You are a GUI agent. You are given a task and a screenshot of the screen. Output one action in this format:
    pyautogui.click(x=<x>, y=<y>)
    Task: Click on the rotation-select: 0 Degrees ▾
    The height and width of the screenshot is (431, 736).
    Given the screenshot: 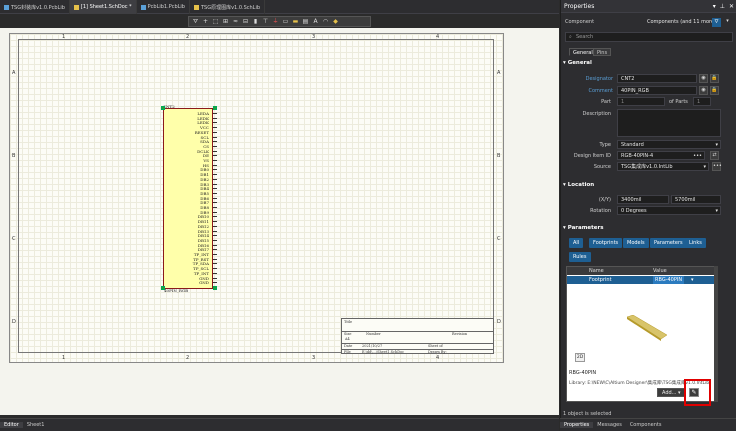 What is the action you would take?
    pyautogui.click(x=669, y=210)
    